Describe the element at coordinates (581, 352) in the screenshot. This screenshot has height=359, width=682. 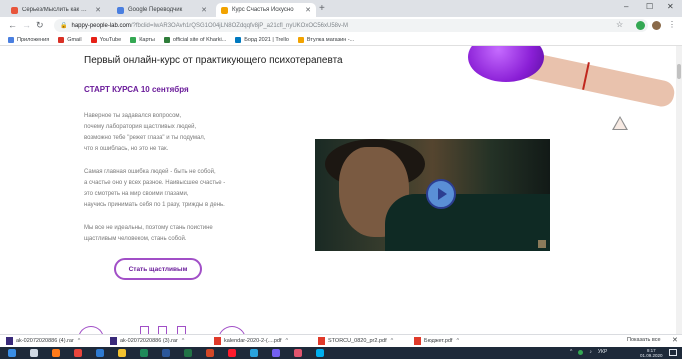
I see `tray-app-icon` at that location.